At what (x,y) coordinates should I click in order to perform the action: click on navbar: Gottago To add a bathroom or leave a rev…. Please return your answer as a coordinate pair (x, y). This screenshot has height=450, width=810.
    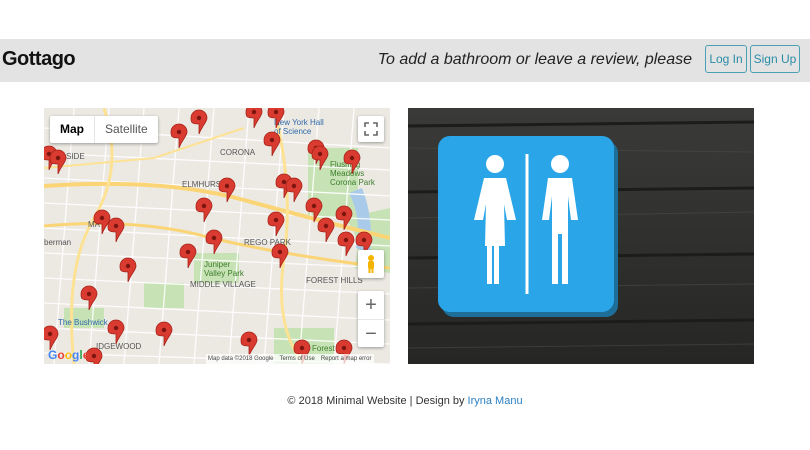
    Looking at the image, I should click on (405, 60).